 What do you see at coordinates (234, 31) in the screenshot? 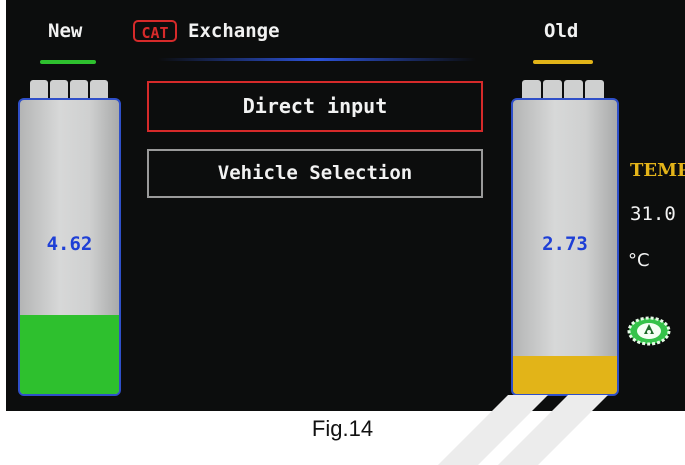
I see `page-title: Exchange` at bounding box center [234, 31].